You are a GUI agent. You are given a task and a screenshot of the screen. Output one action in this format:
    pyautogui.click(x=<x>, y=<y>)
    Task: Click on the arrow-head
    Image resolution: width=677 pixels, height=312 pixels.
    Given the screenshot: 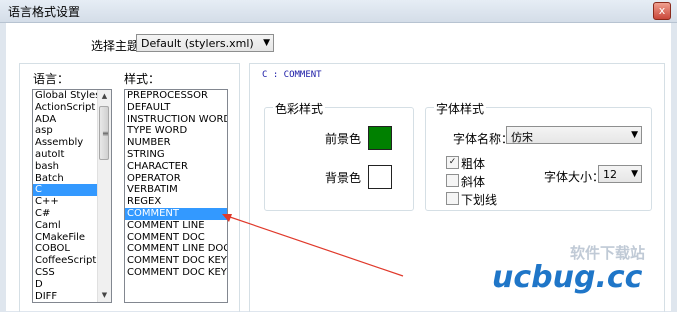 What is the action you would take?
    pyautogui.click(x=227, y=218)
    